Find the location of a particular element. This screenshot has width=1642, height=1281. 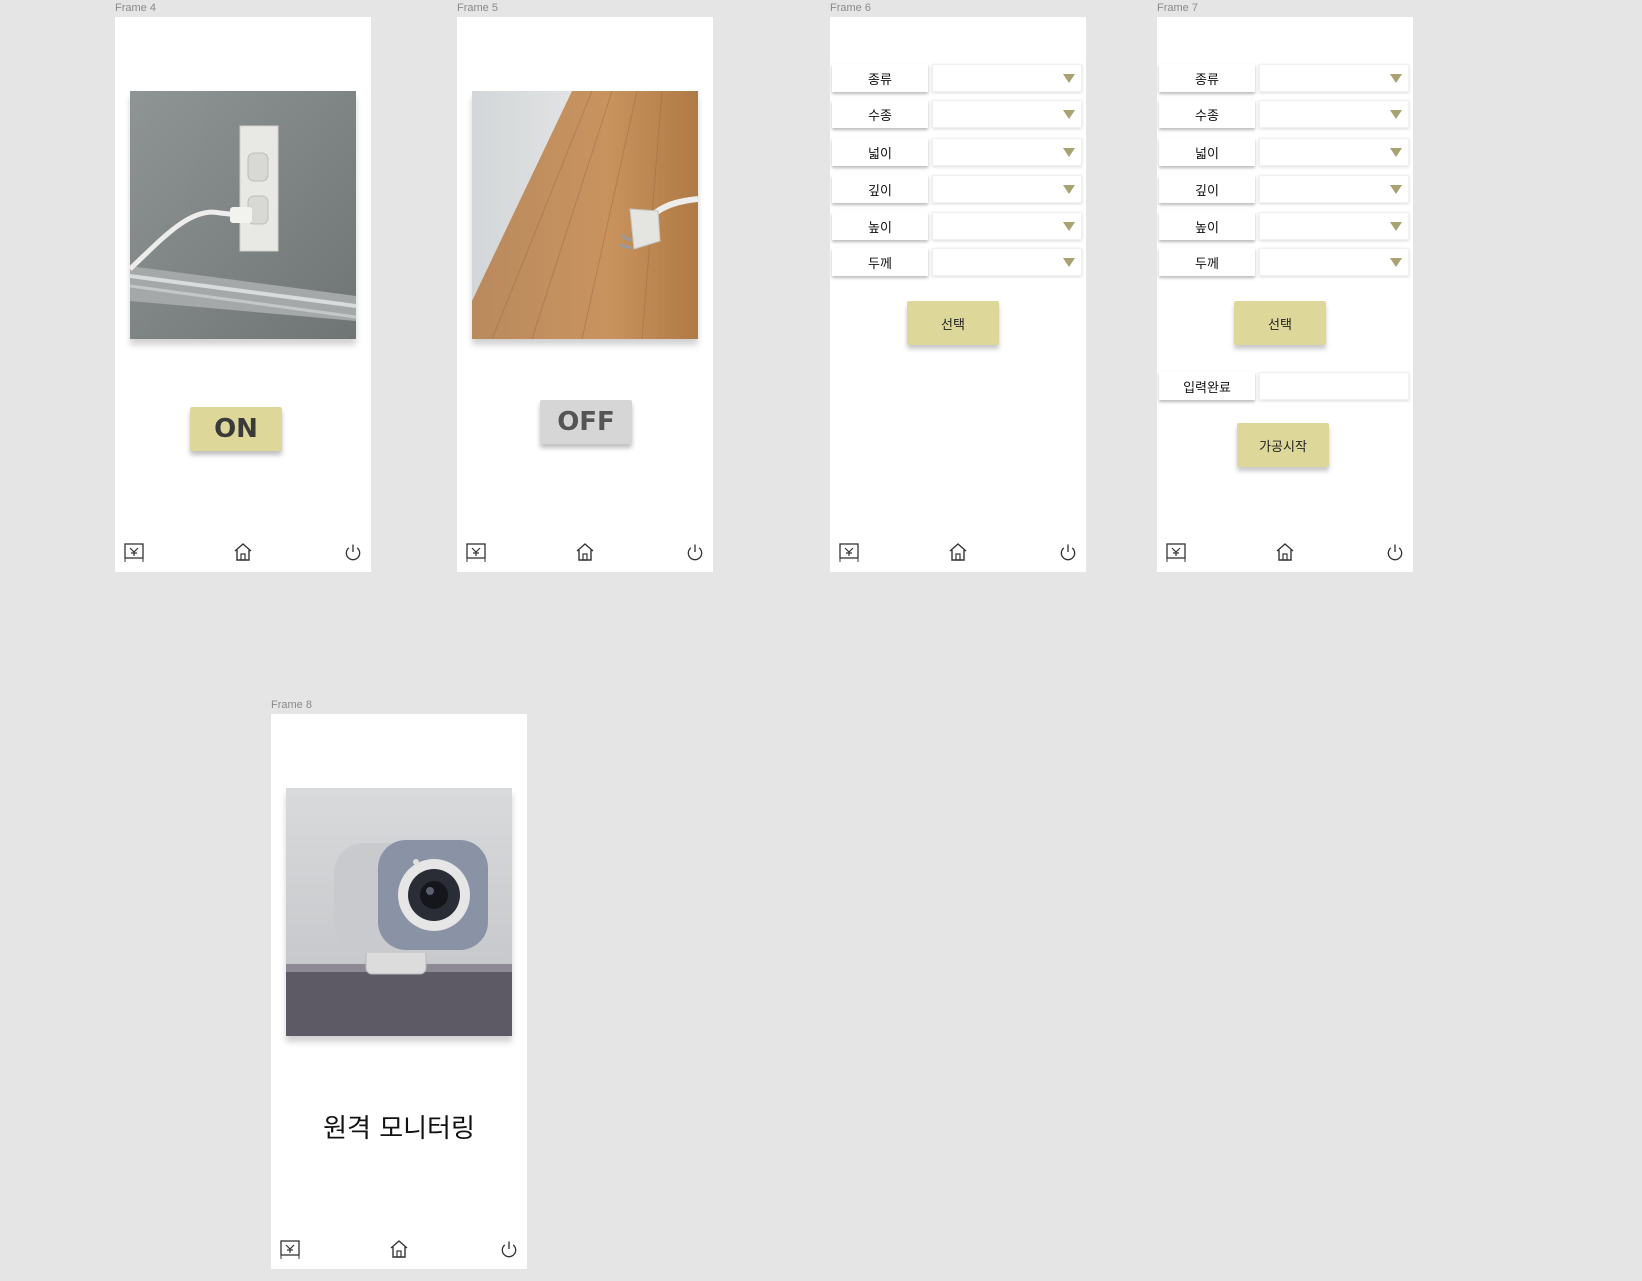

frame-4: ON is located at coordinates (243, 294).